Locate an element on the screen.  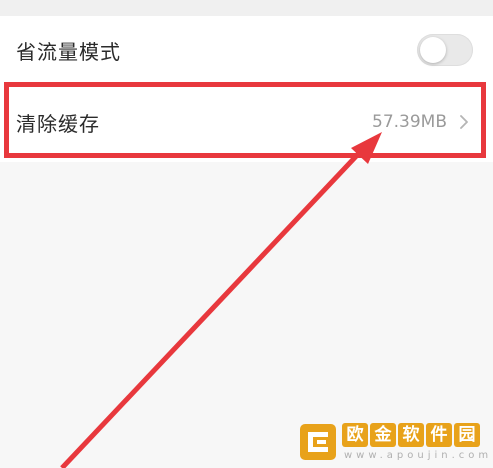
clear-cache-label: 清除缓存 is located at coordinates (58, 123).